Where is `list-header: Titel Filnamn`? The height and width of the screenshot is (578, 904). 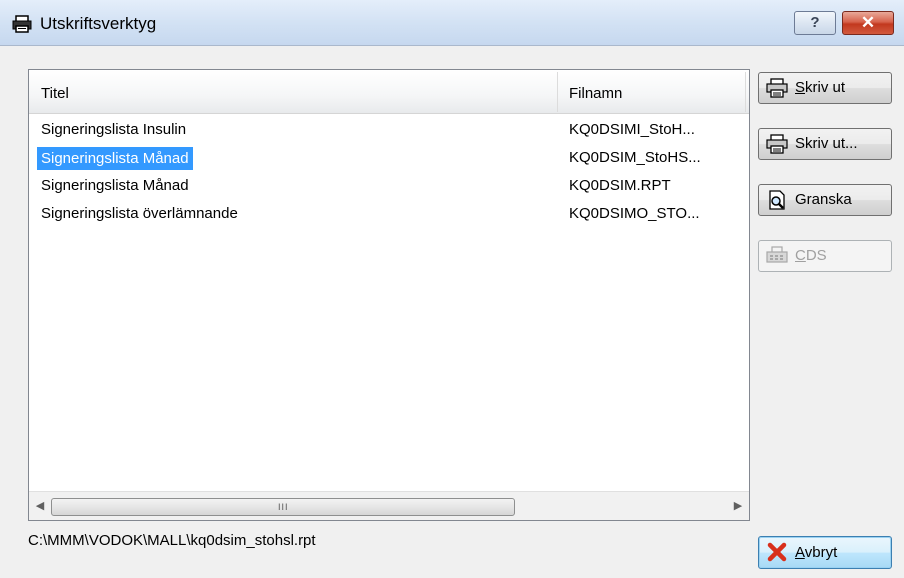
list-header: Titel Filnamn is located at coordinates (389, 92).